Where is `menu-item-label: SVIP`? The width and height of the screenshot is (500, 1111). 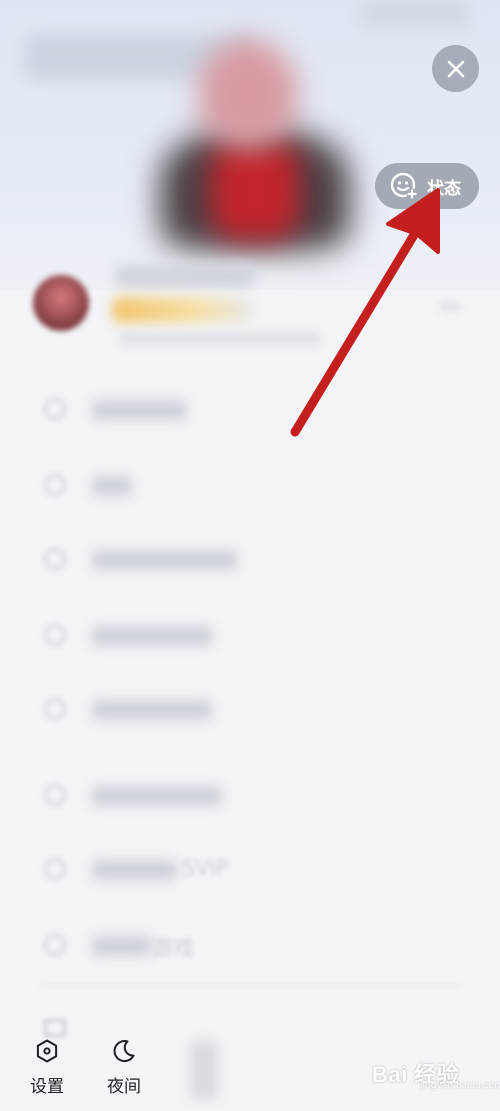
menu-item-label: SVIP is located at coordinates (205, 868).